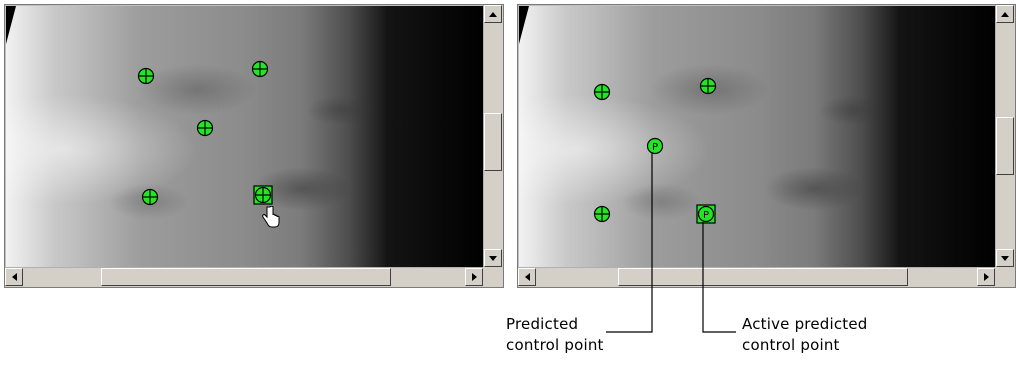  Describe the element at coordinates (805, 335) in the screenshot. I see `active-predicted-control-point-label: Active predicted control point` at that location.